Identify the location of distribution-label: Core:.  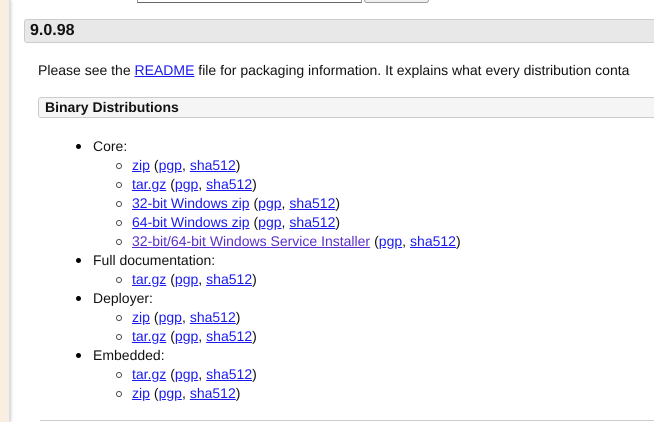
(110, 146).